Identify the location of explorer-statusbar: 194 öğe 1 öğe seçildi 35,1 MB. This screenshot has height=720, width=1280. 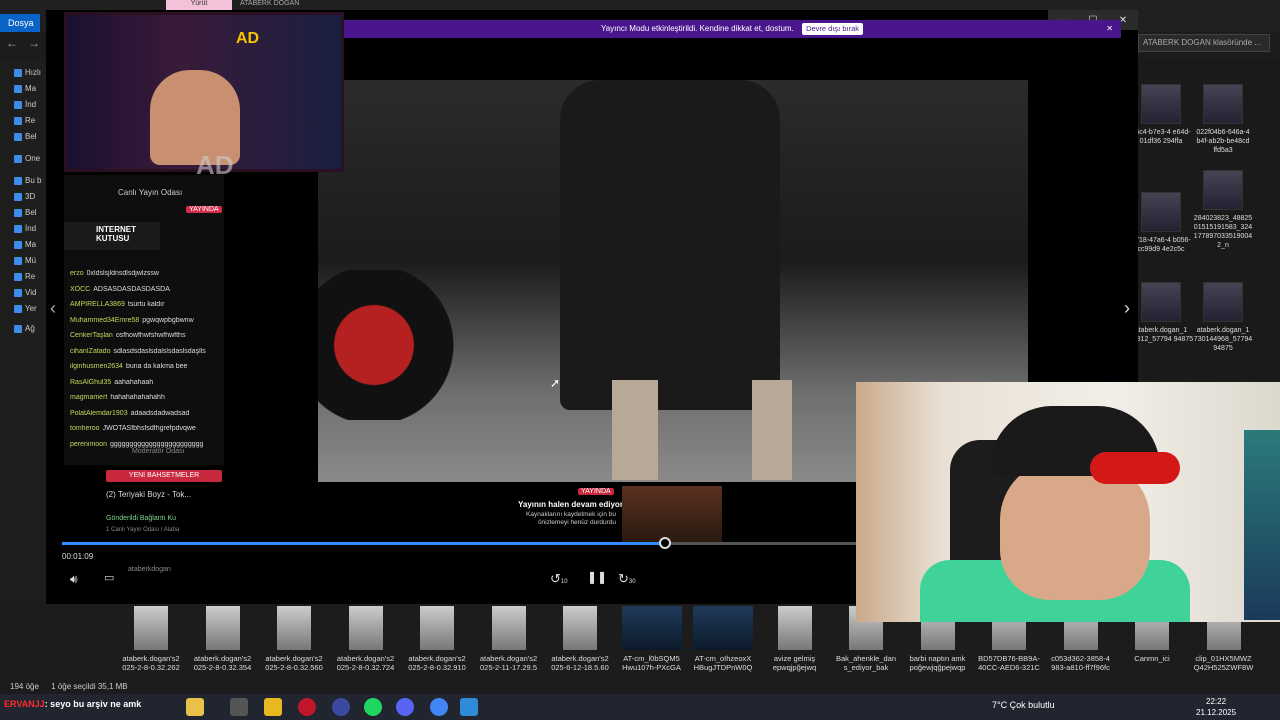
(640, 687).